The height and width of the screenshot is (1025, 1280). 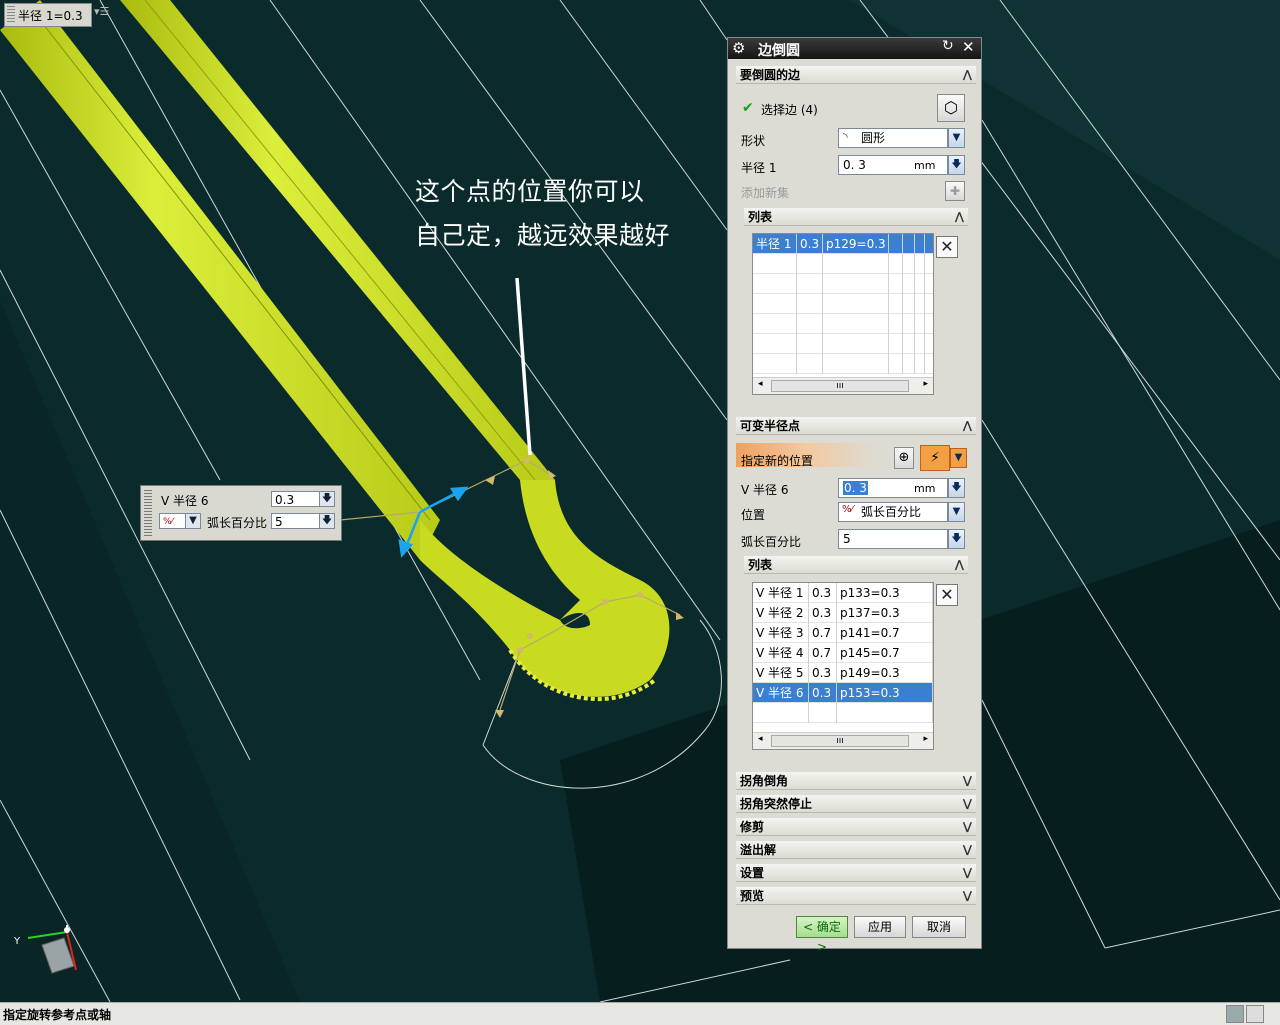 I want to click on mini-v-radius-spin: 🡇, so click(x=327, y=499).